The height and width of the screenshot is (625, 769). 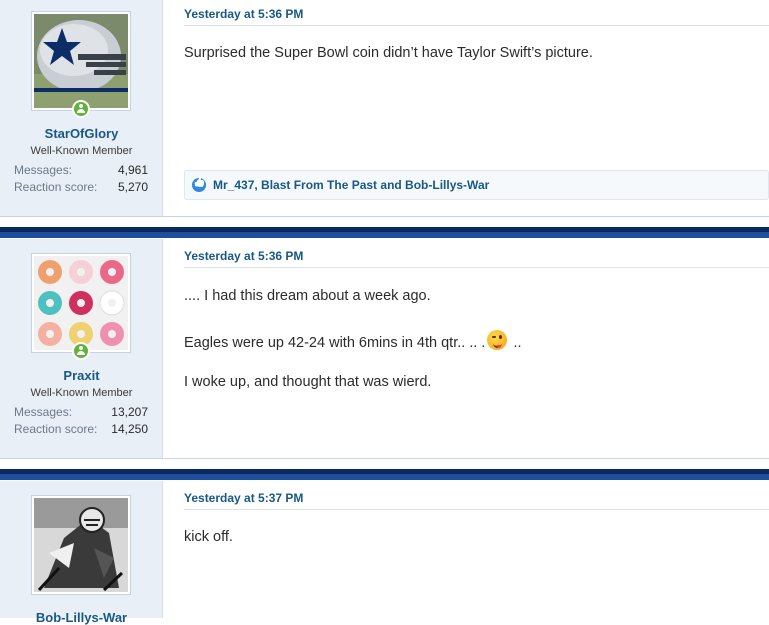 What do you see at coordinates (307, 296) in the screenshot?
I see `post-text: .... I had this dream about a week ago.` at bounding box center [307, 296].